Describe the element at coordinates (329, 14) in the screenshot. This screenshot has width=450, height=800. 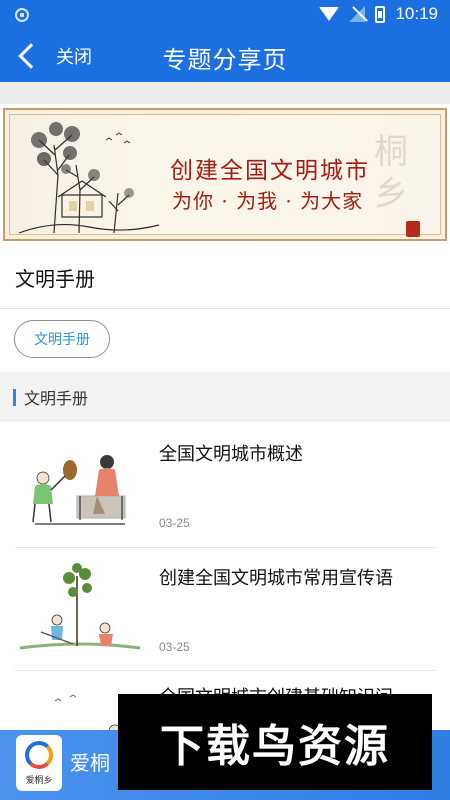
I see `wifi-icon` at that location.